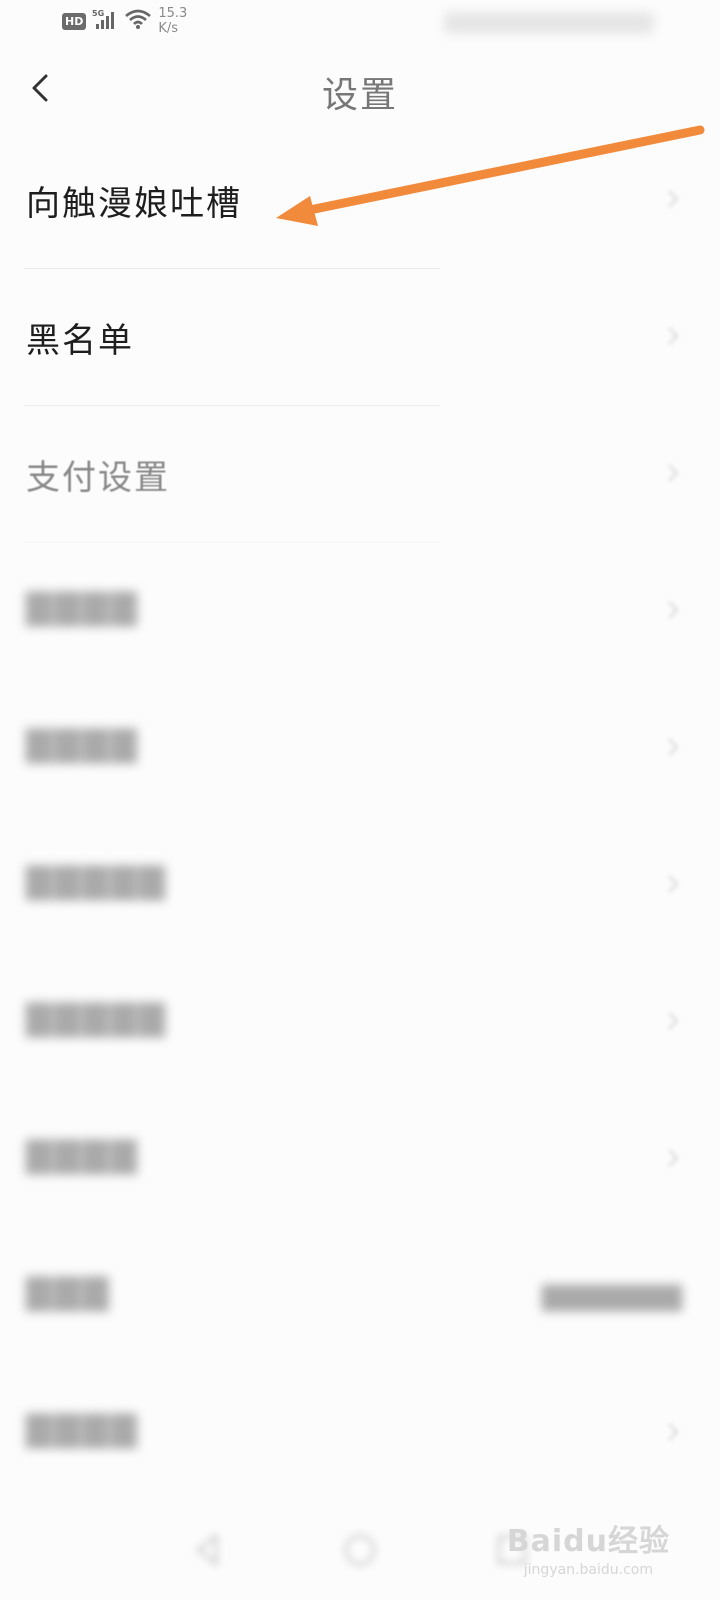 Image resolution: width=720 pixels, height=1600 pixels. What do you see at coordinates (360, 1296) in the screenshot?
I see `settings-item-blurred: ▇▇▇ ▇▇▇▇▇▇▇` at bounding box center [360, 1296].